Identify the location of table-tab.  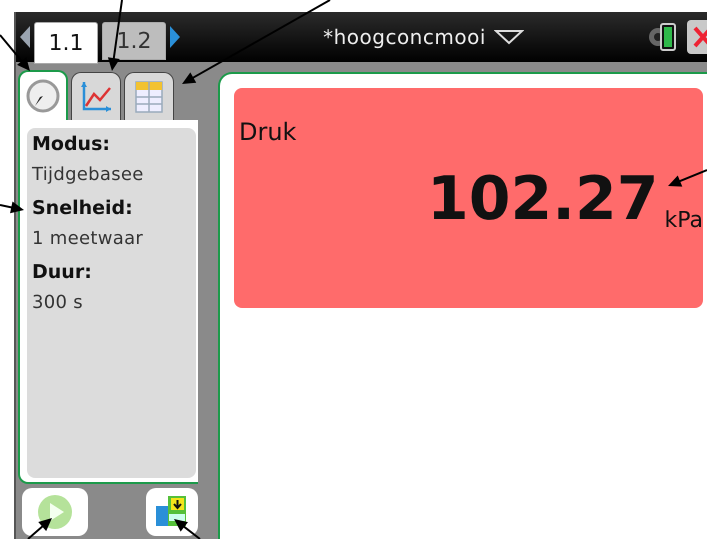
(149, 96).